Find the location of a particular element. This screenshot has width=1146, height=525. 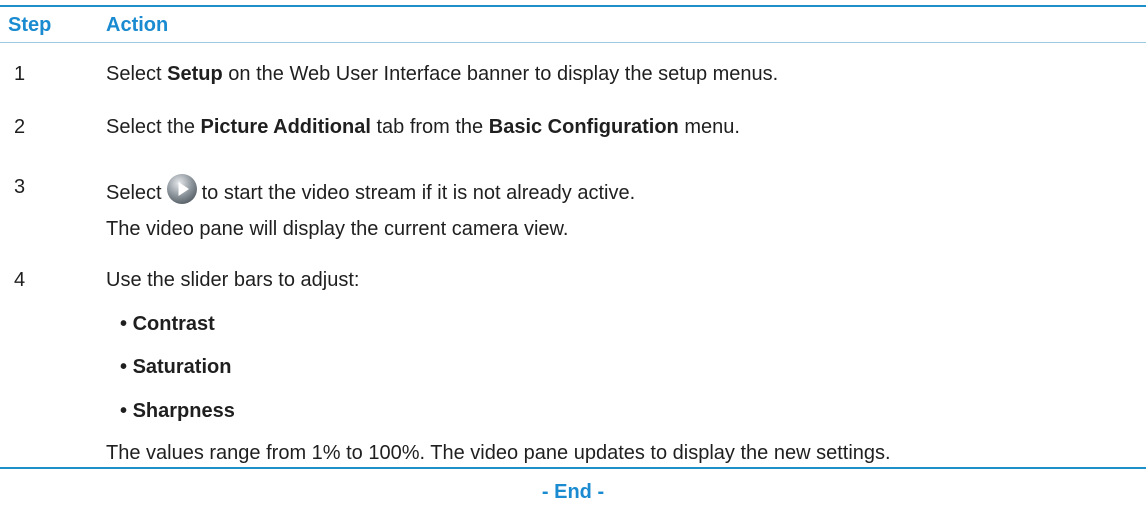

step-3-number: 3 is located at coordinates (20, 187).